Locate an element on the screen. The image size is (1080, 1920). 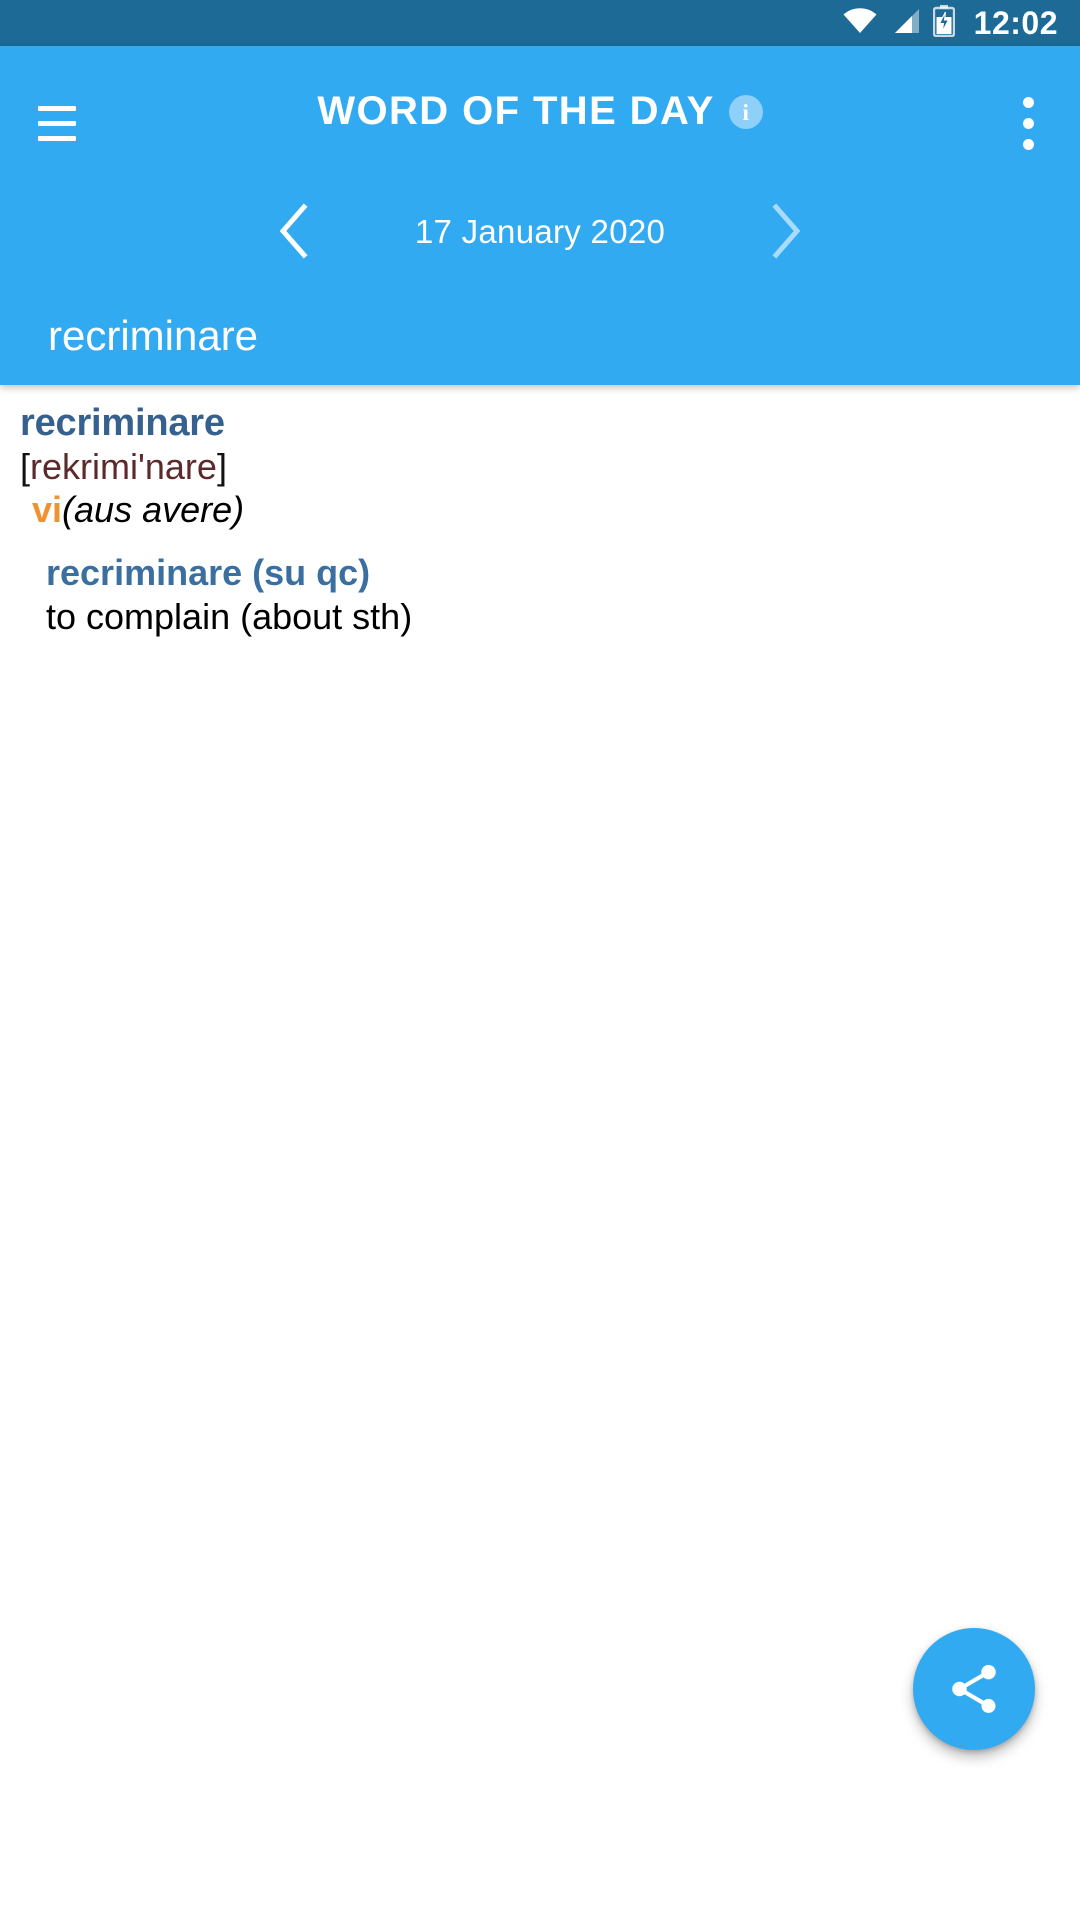
app-title-group: WORD OF THE DAY i is located at coordinates (540, 111).